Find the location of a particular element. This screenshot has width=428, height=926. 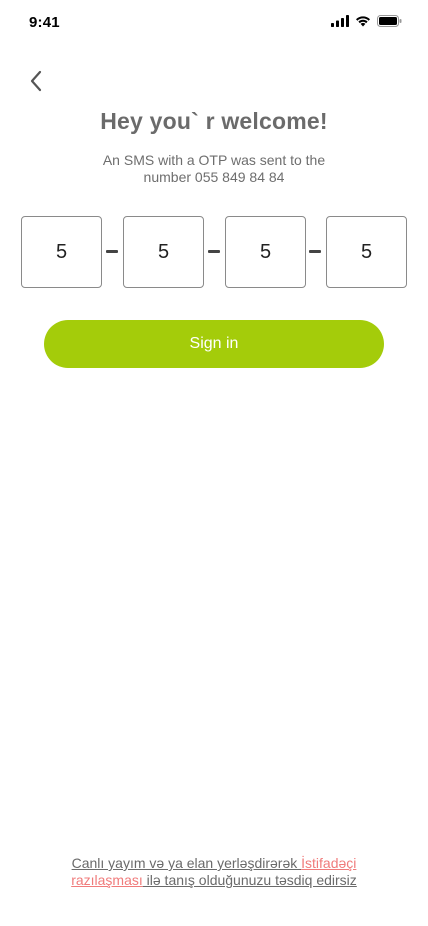

otp-digit-2: 5 is located at coordinates (163, 252).